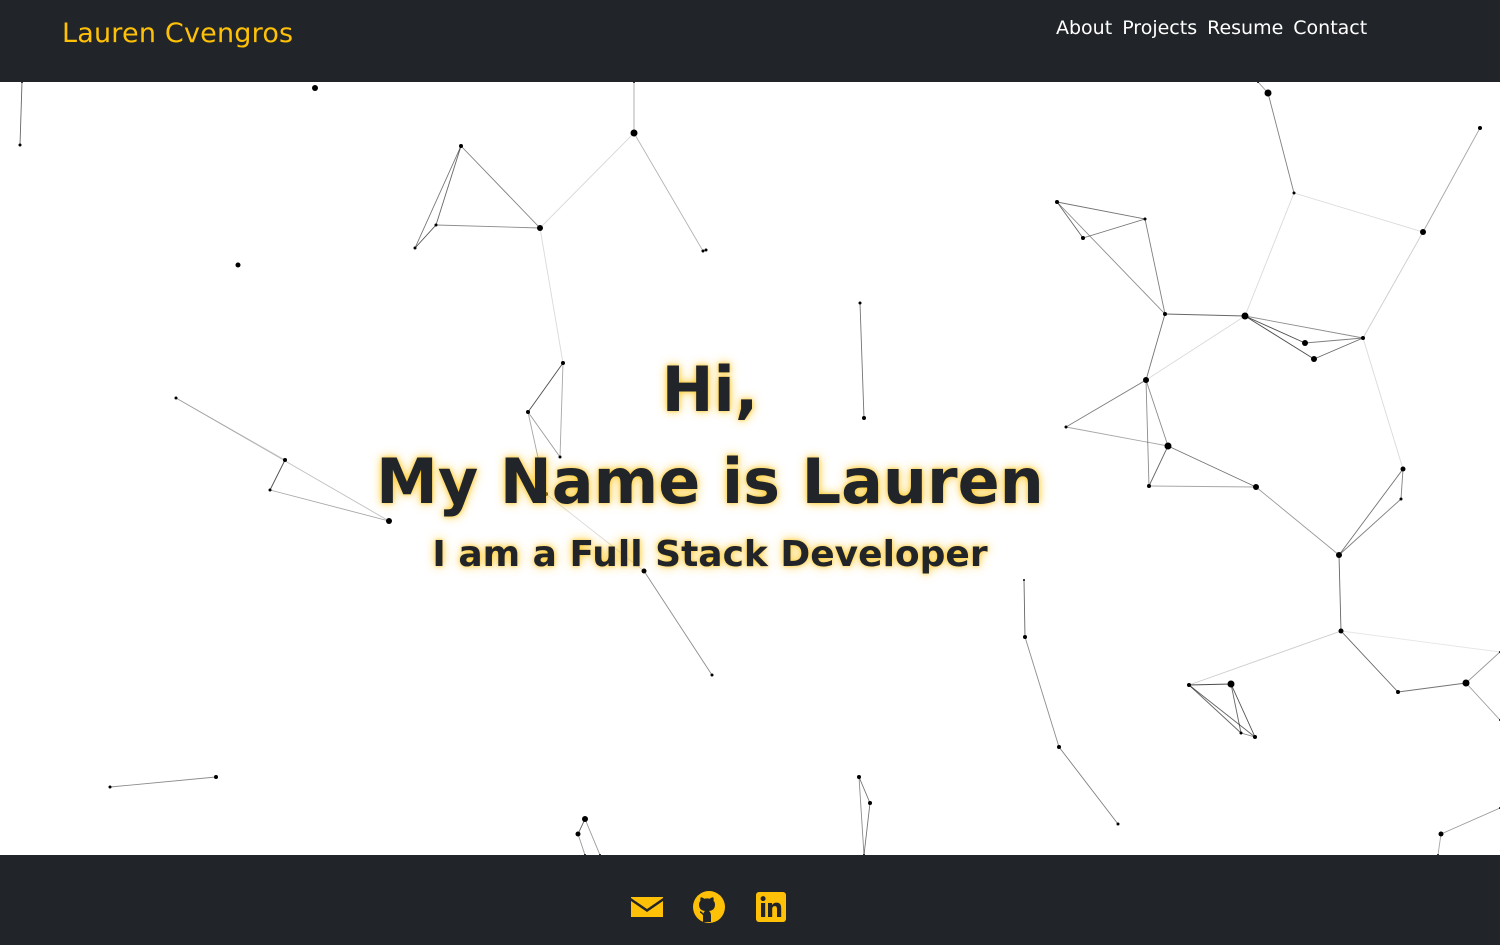 Image resolution: width=1500 pixels, height=945 pixels. I want to click on nav-contact-link: Contact, so click(1330, 28).